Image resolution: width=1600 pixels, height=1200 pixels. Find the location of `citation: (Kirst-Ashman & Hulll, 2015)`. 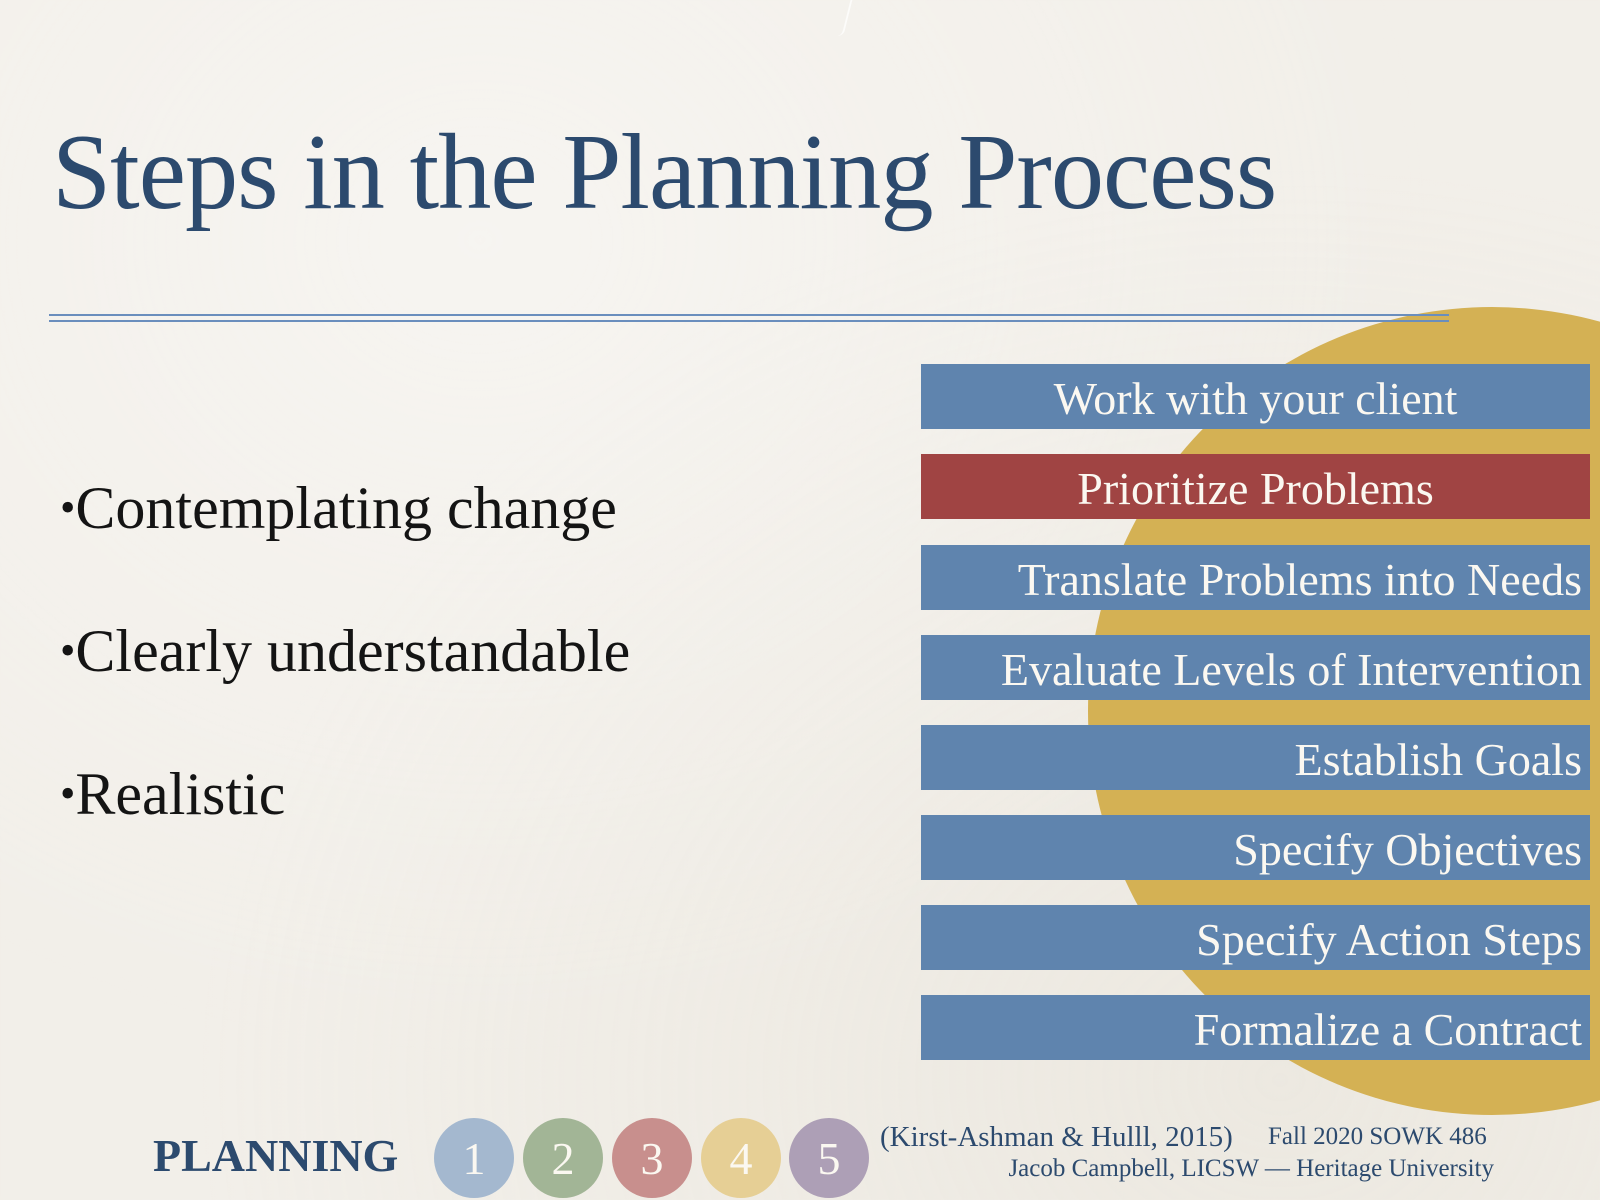

citation: (Kirst-Ashman & Hulll, 2015) is located at coordinates (1056, 1137).